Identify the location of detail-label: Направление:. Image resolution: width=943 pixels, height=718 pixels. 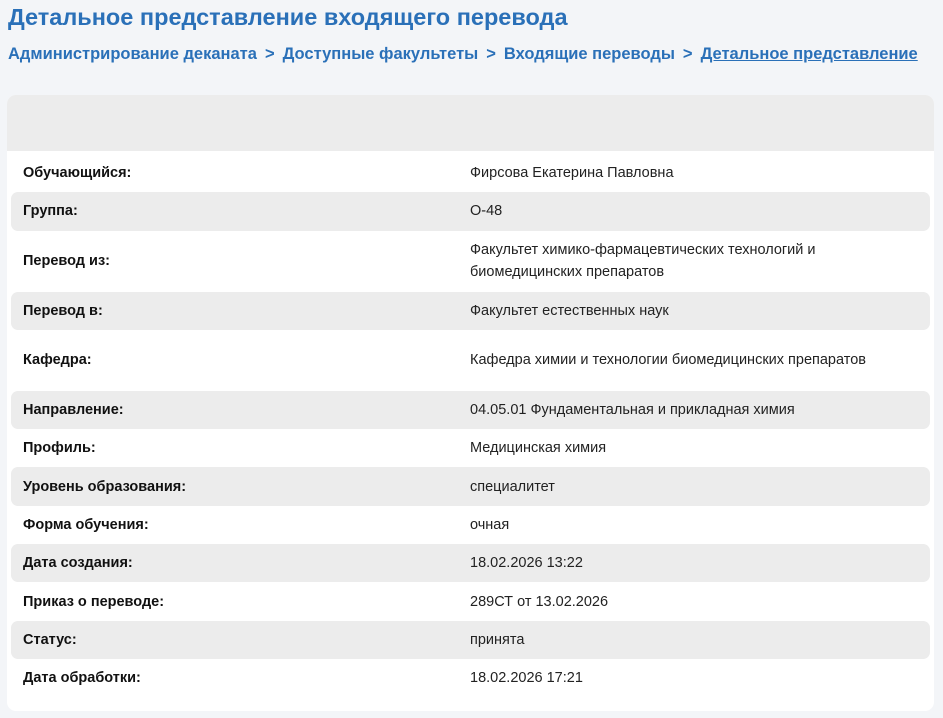
(73, 410).